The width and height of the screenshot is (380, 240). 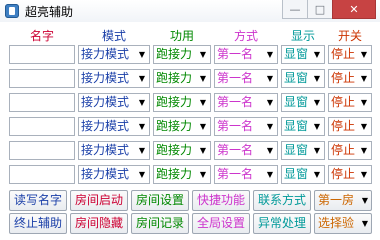 What do you see at coordinates (295, 9) in the screenshot?
I see `minimize-button: —` at bounding box center [295, 9].